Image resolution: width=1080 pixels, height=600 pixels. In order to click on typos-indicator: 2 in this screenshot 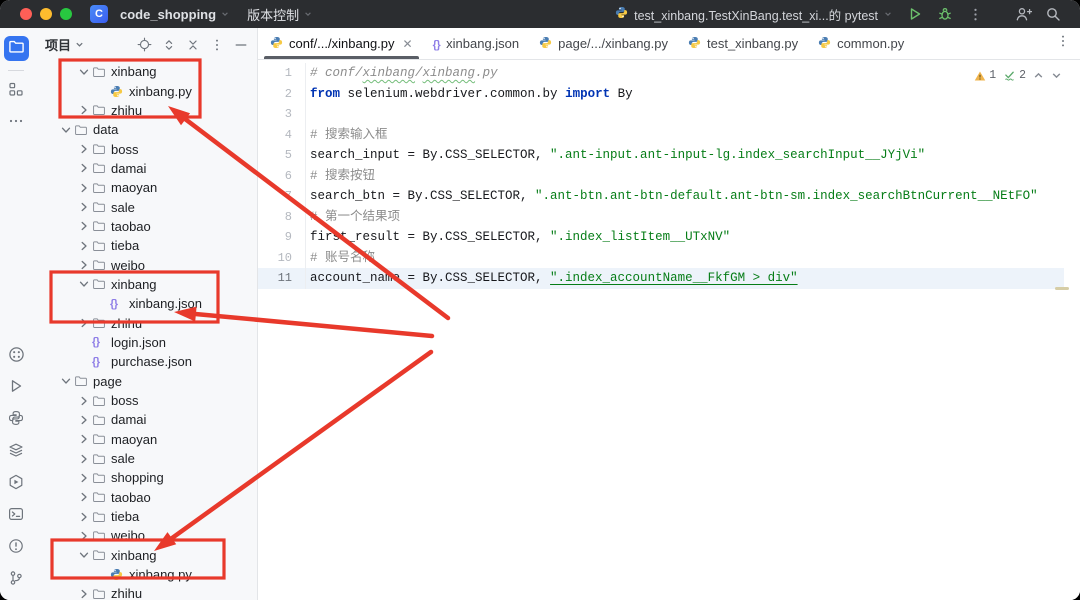, I will do `click(1014, 75)`.